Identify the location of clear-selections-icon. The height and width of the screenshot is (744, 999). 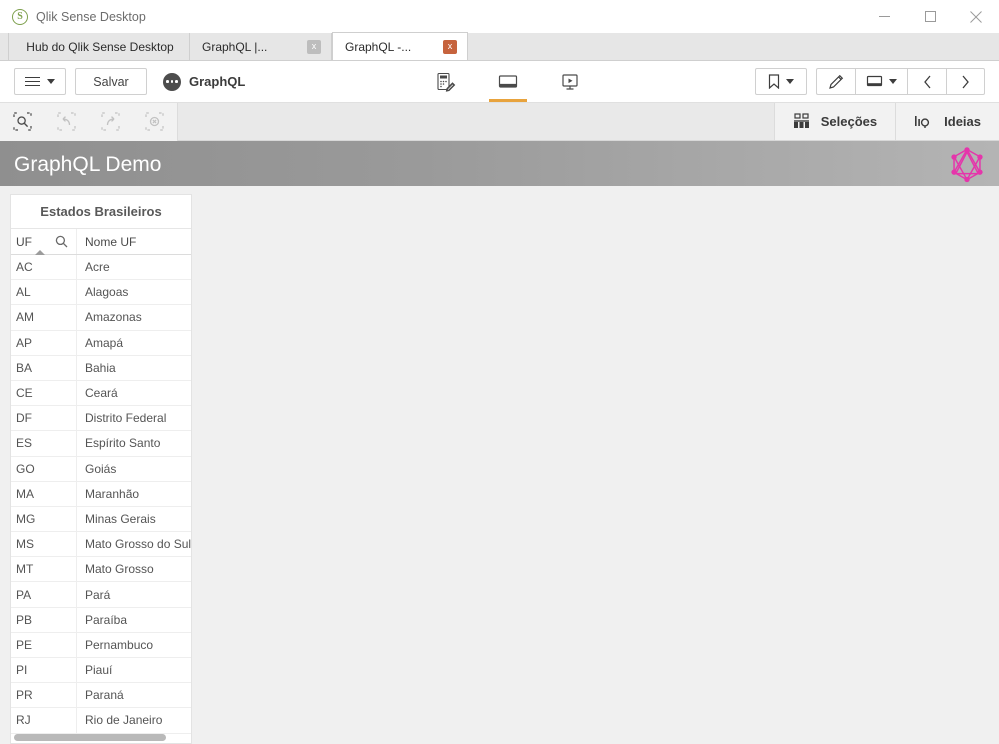
(154, 122).